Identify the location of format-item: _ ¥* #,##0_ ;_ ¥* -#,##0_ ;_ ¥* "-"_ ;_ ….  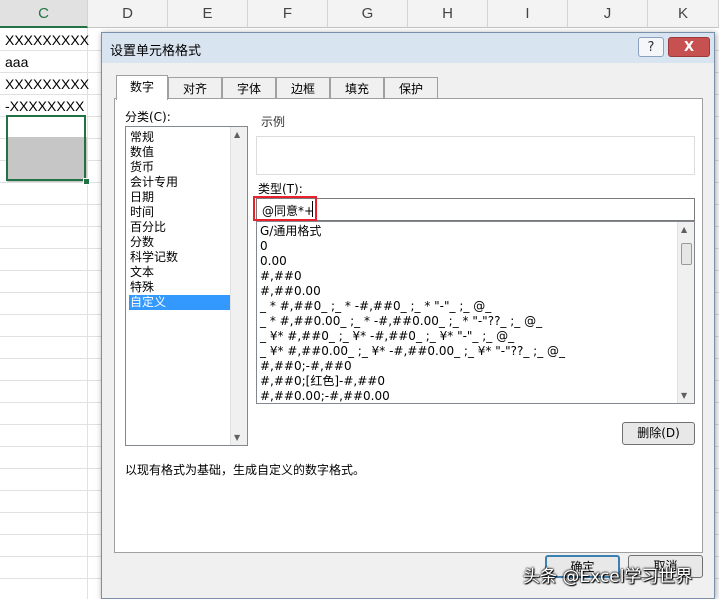
(387, 336).